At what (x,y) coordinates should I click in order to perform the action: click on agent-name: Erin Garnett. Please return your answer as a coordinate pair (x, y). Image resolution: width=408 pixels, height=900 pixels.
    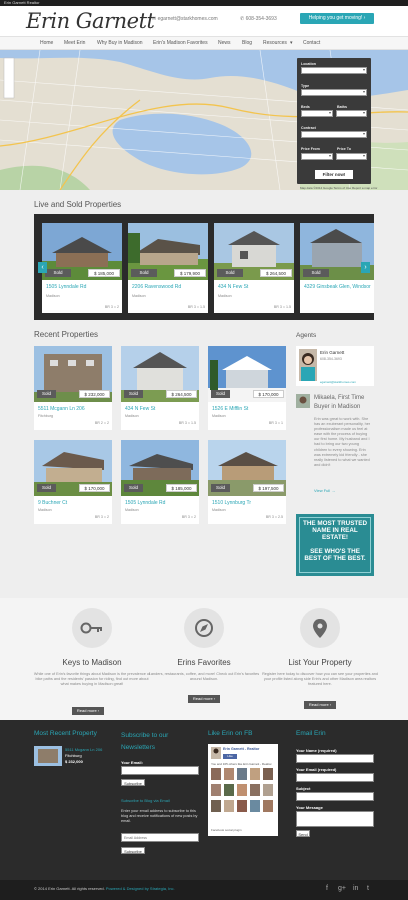
    Looking at the image, I should click on (332, 352).